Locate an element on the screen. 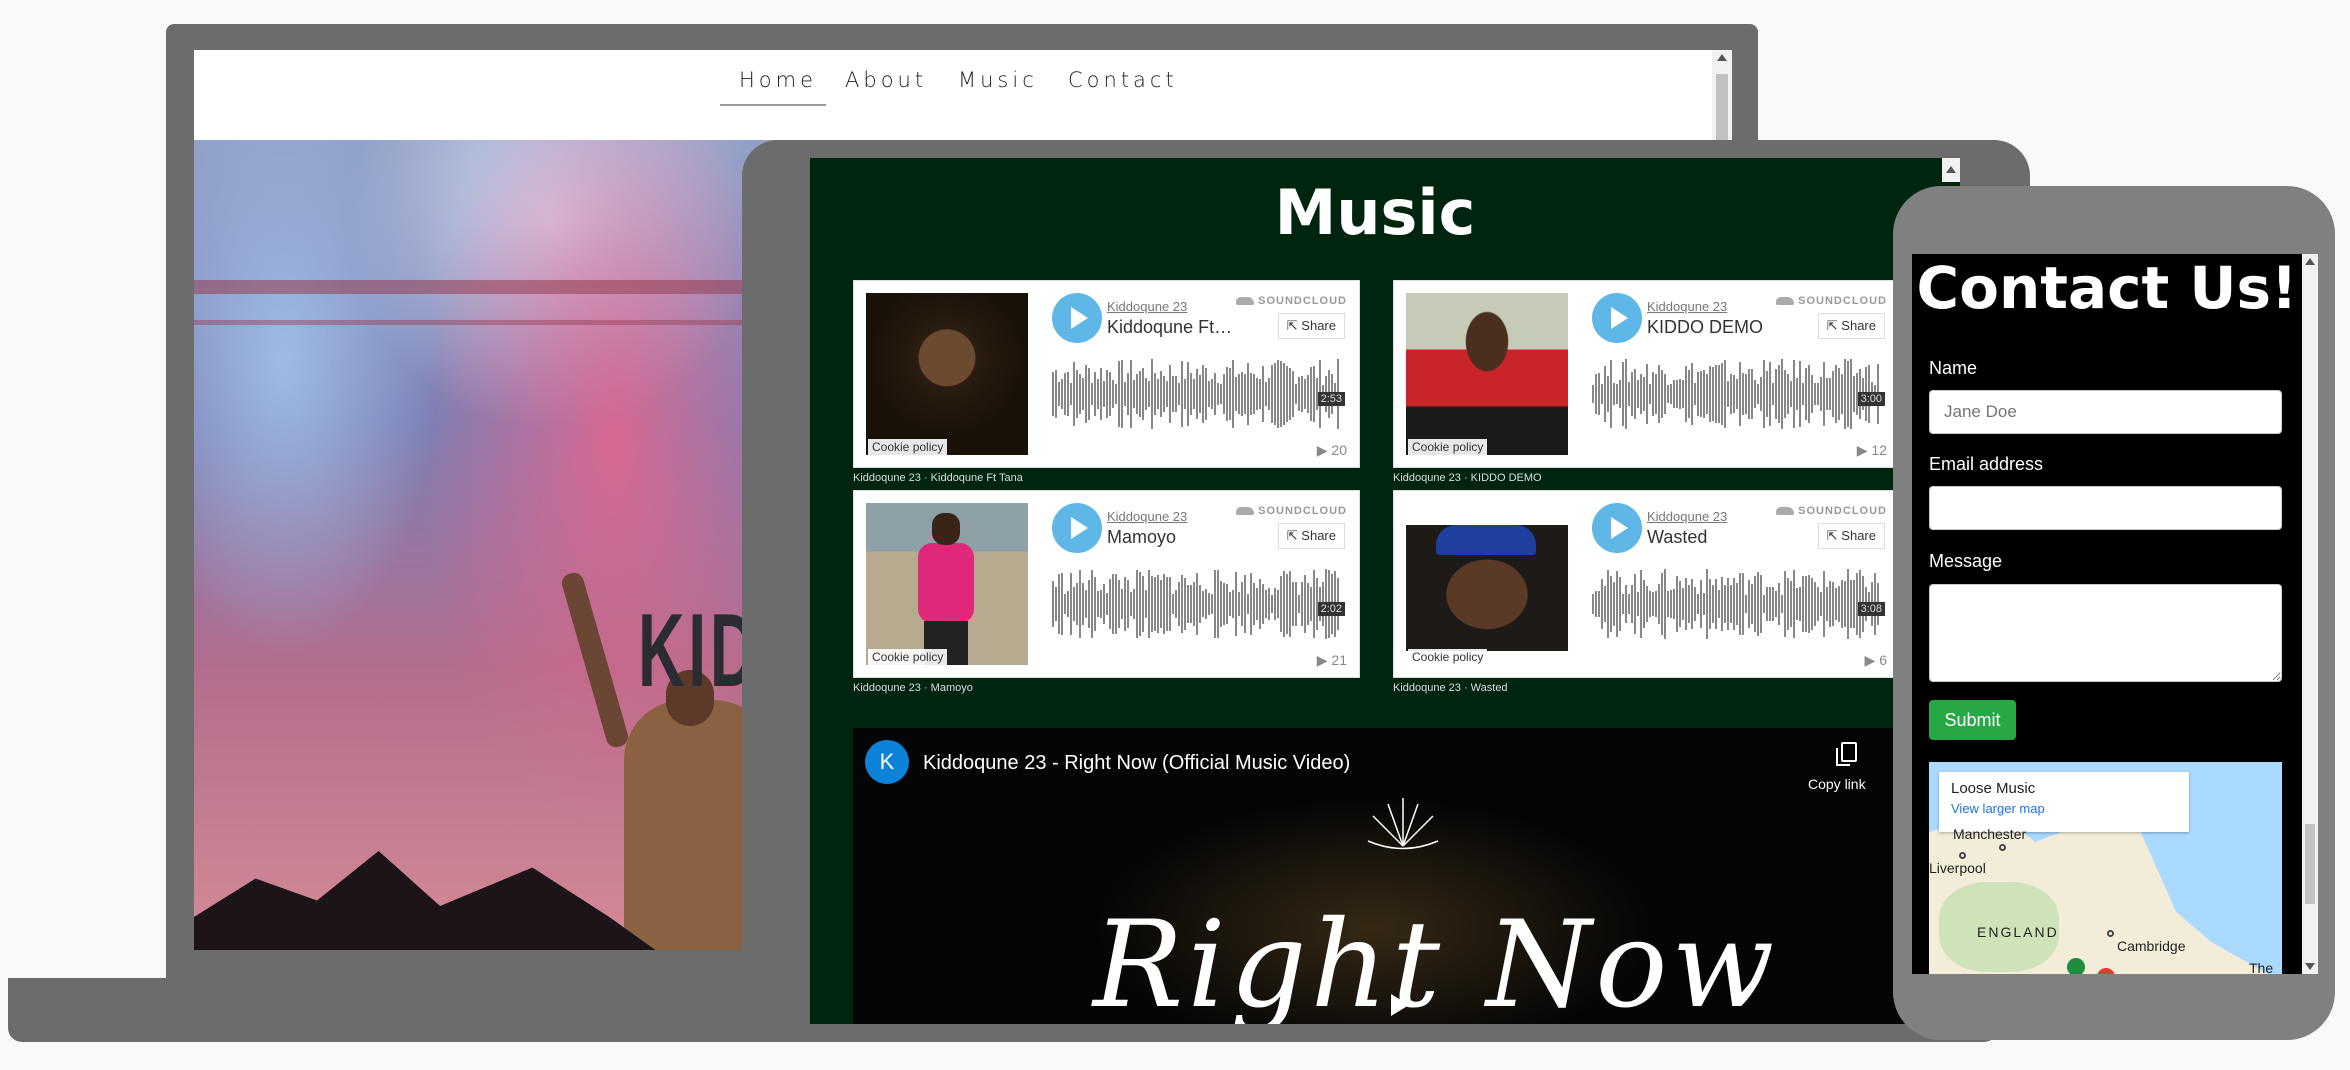 Image resolution: width=2350 pixels, height=1070 pixels. nav-about: About is located at coordinates (886, 80).